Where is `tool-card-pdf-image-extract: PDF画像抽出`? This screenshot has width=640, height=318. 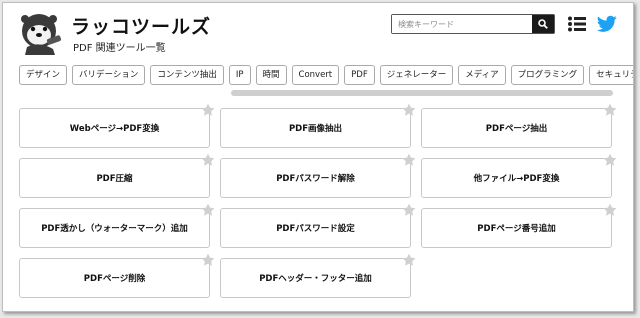
tool-card-pdf-image-extract: PDF画像抽出 is located at coordinates (318, 125).